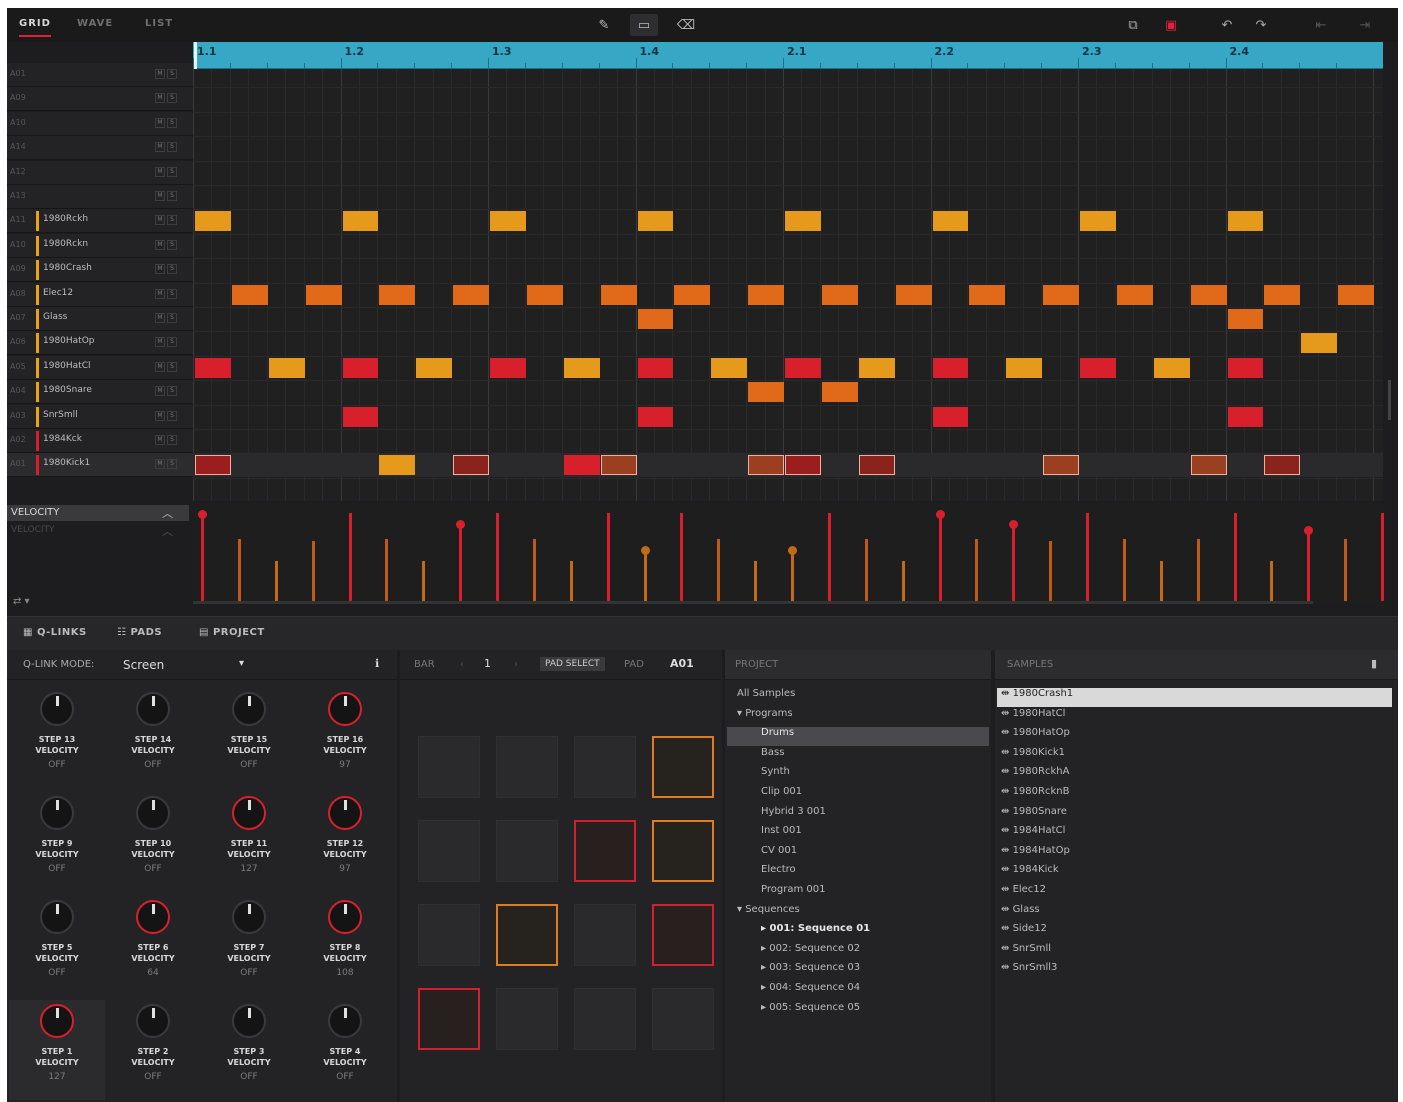  I want to click on project-tree-item: ▸ 004: Sequence 04, so click(810, 991).